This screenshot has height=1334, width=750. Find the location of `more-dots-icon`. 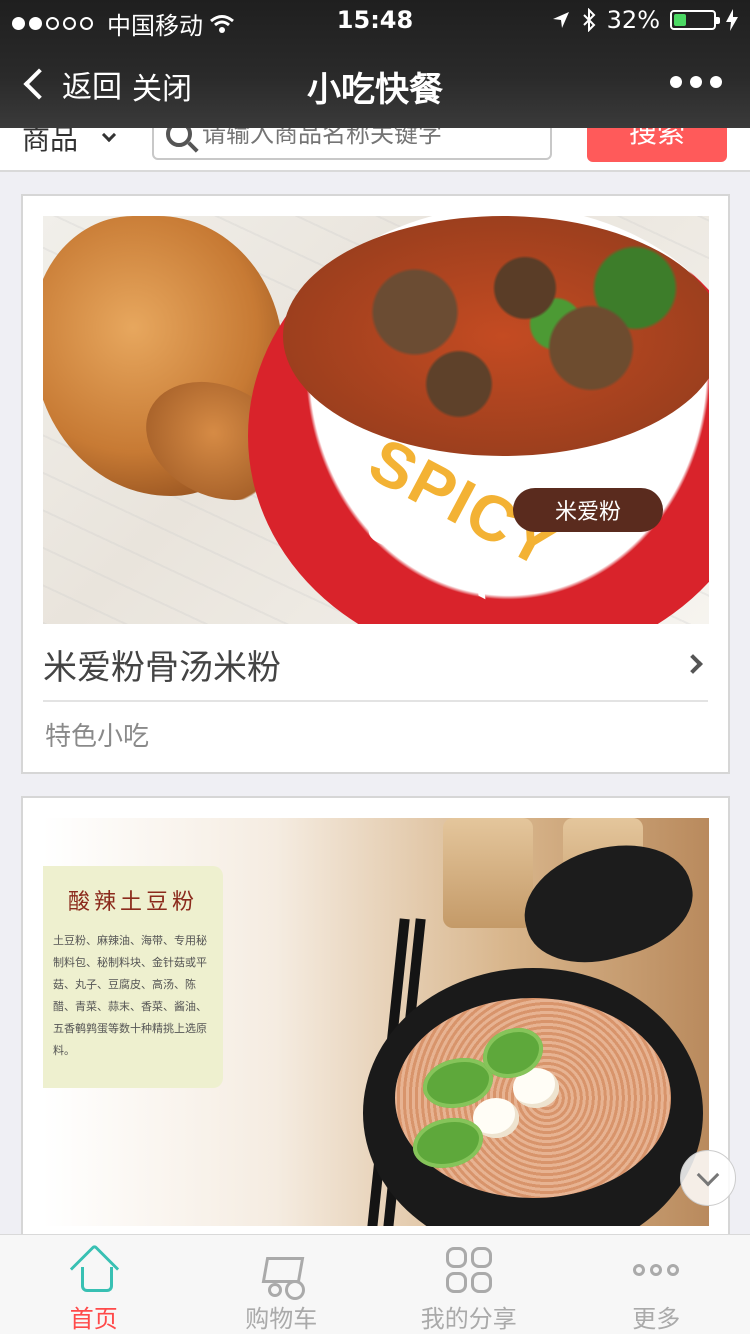

more-dots-icon is located at coordinates (656, 1270).